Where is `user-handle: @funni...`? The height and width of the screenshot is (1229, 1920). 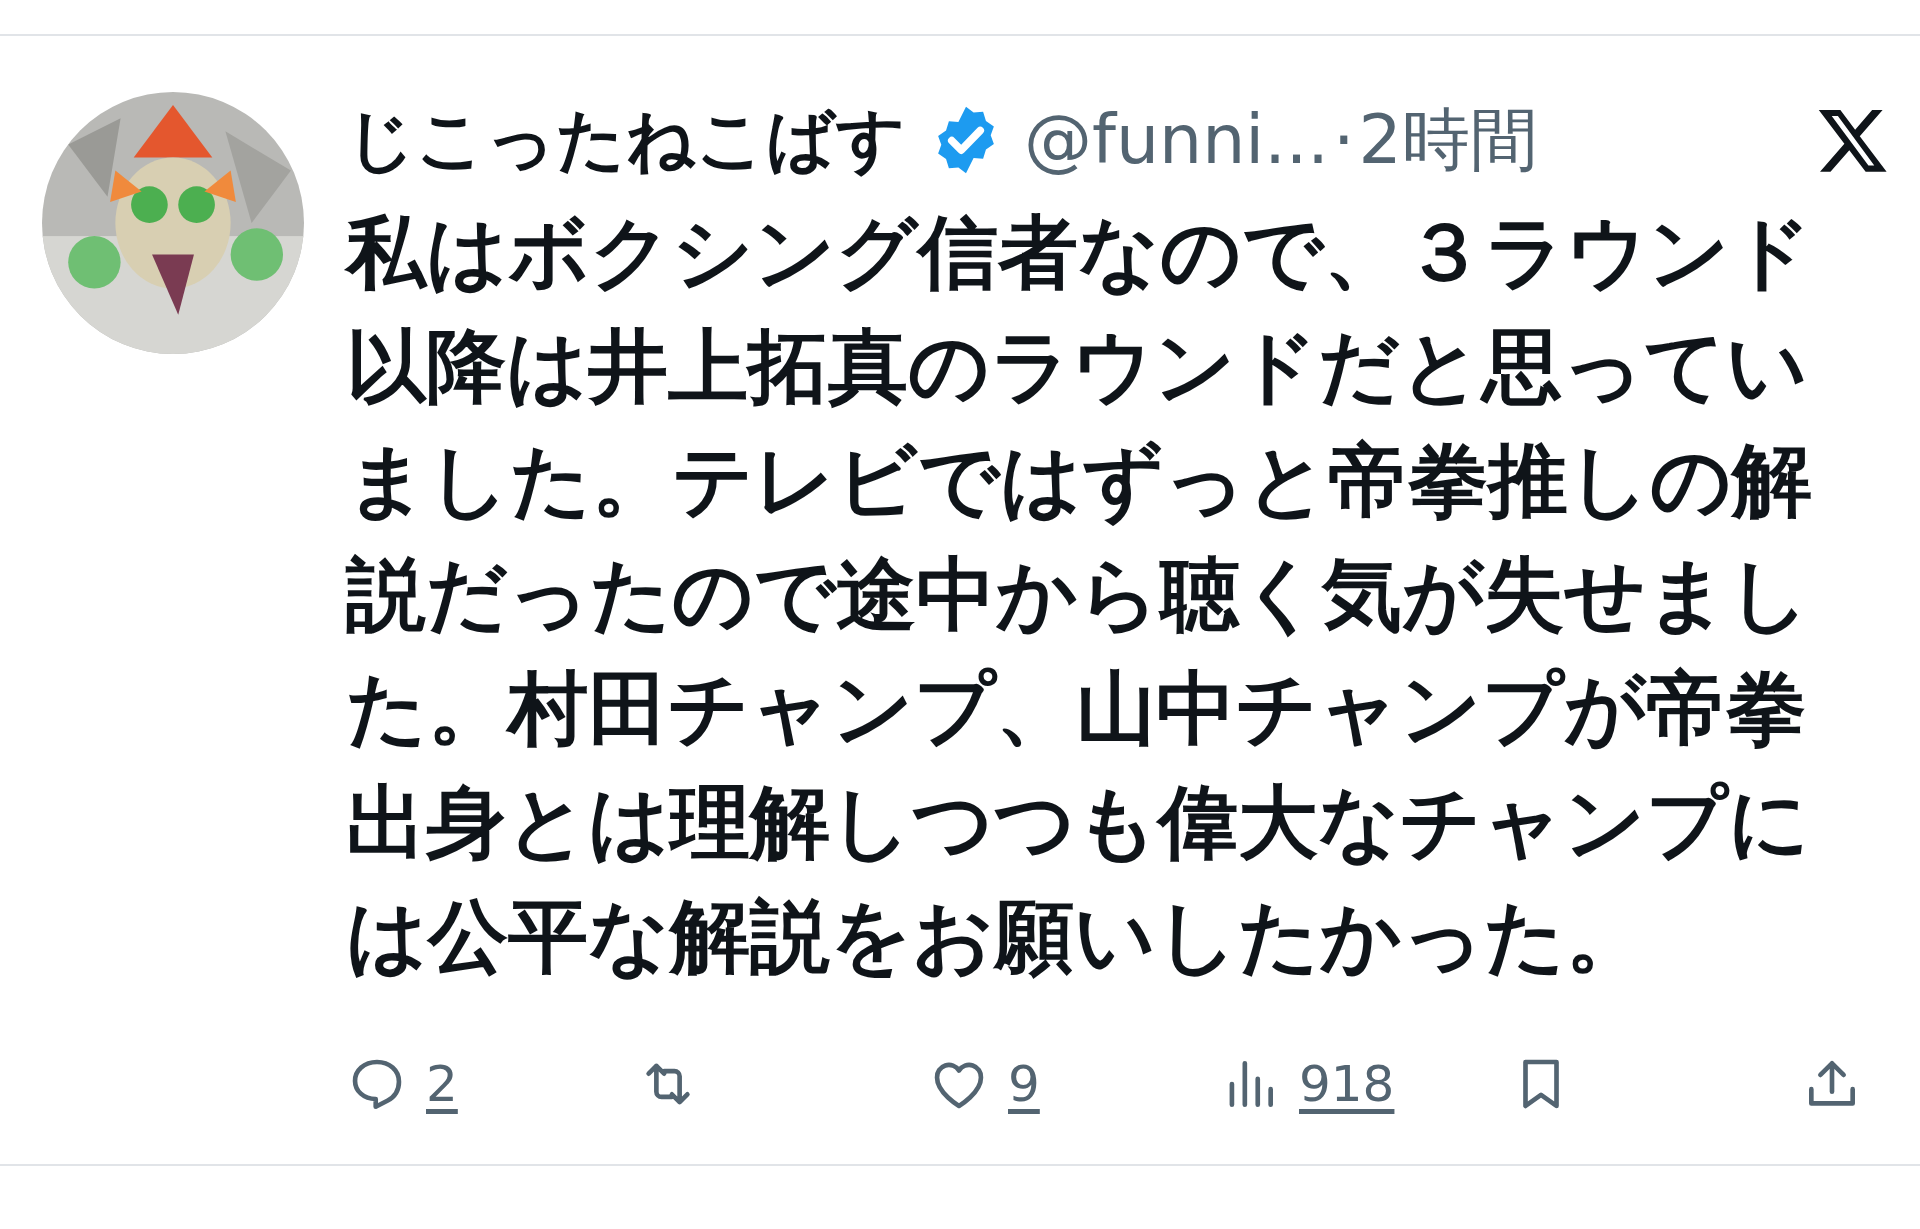 user-handle: @funni... is located at coordinates (1176, 140).